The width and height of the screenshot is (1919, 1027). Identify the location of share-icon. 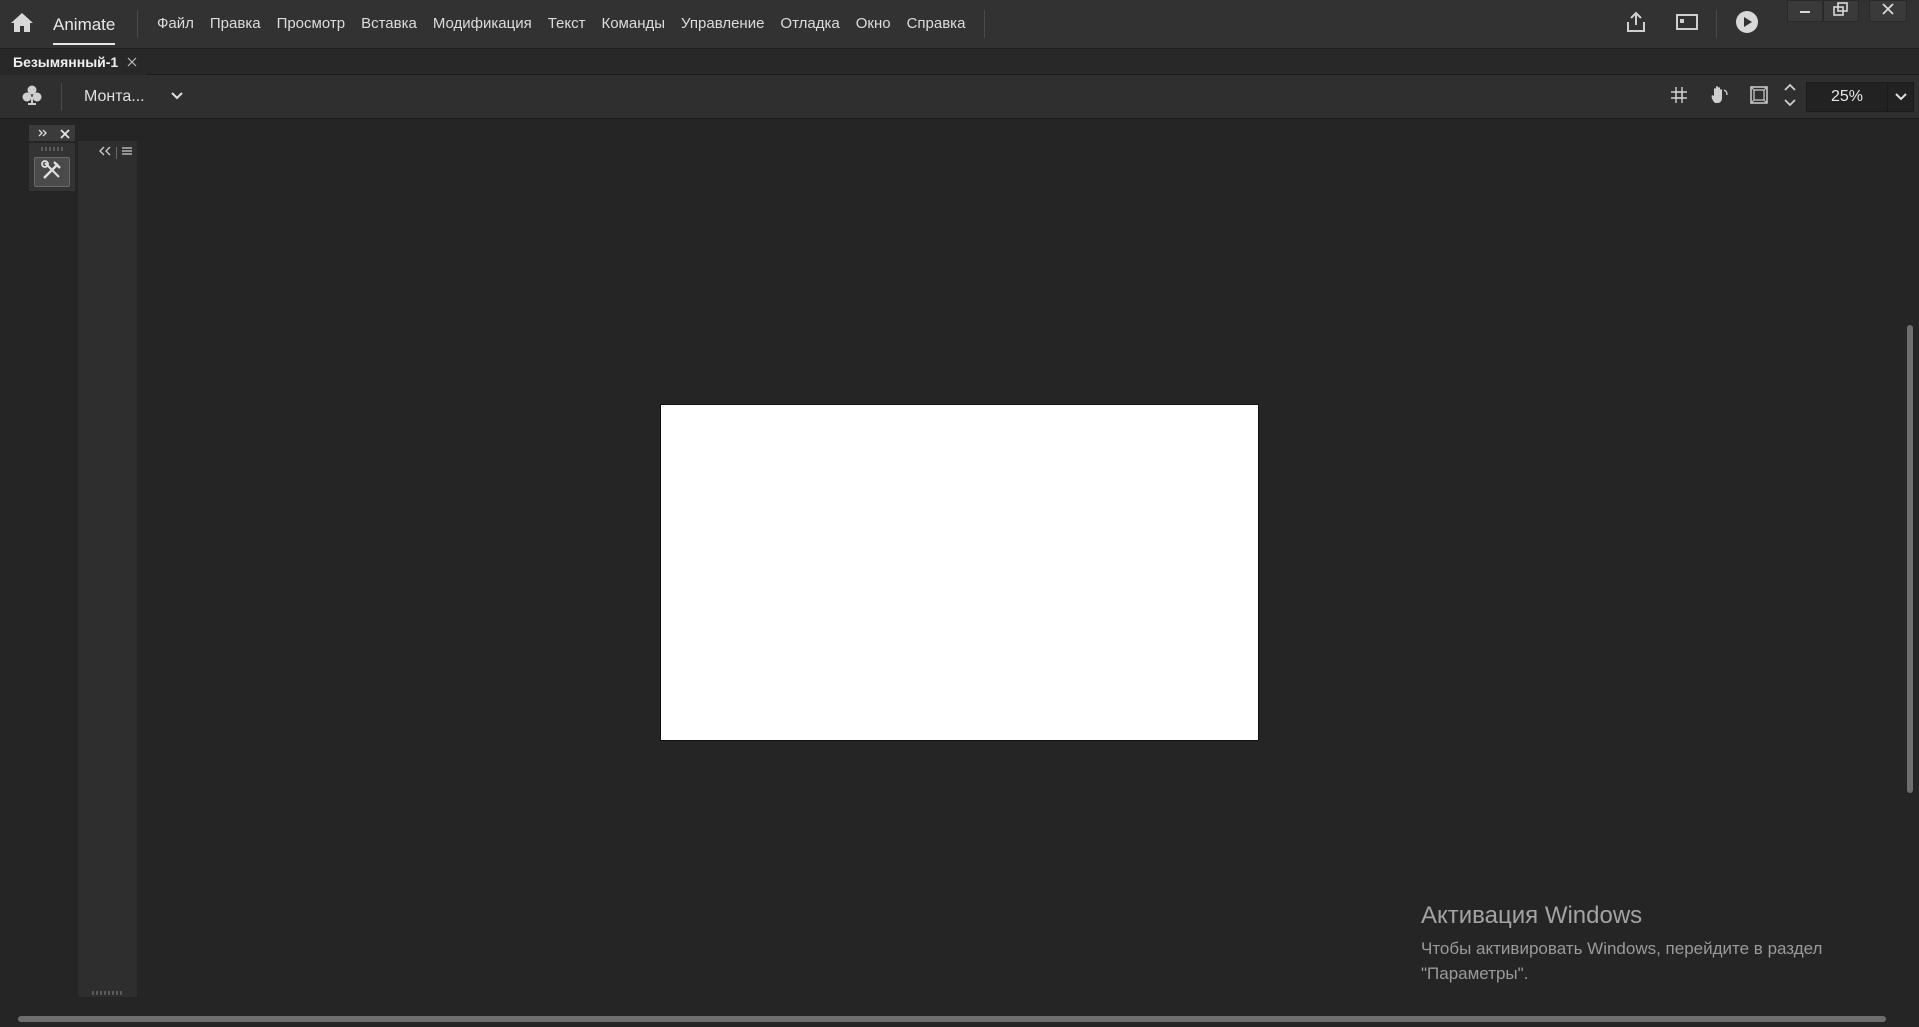
(1636, 24).